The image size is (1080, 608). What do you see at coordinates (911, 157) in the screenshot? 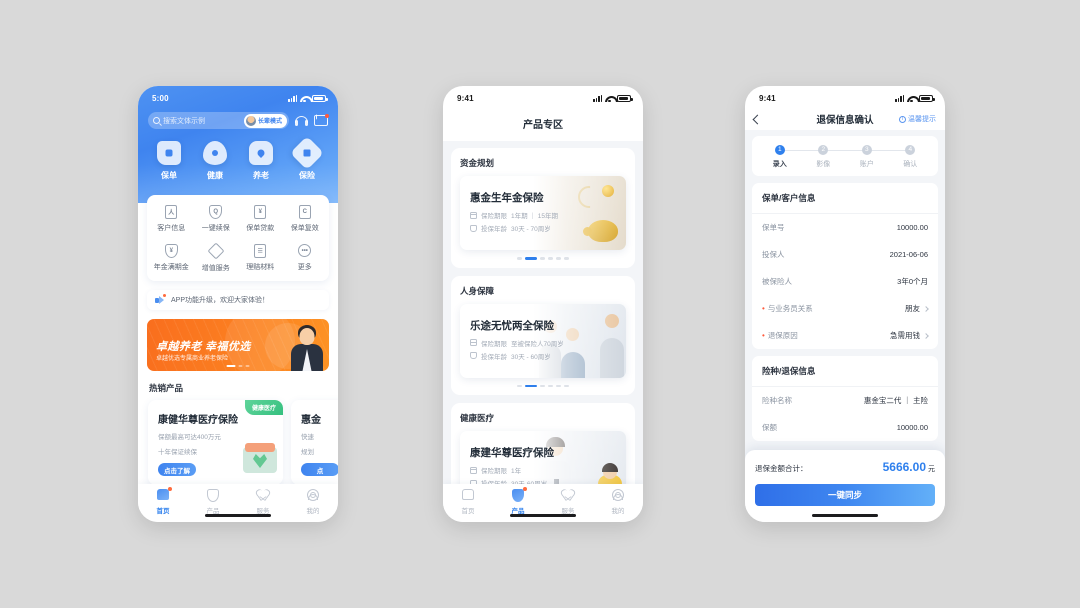
I see `step-item-confirm: 4 确认` at bounding box center [911, 157].